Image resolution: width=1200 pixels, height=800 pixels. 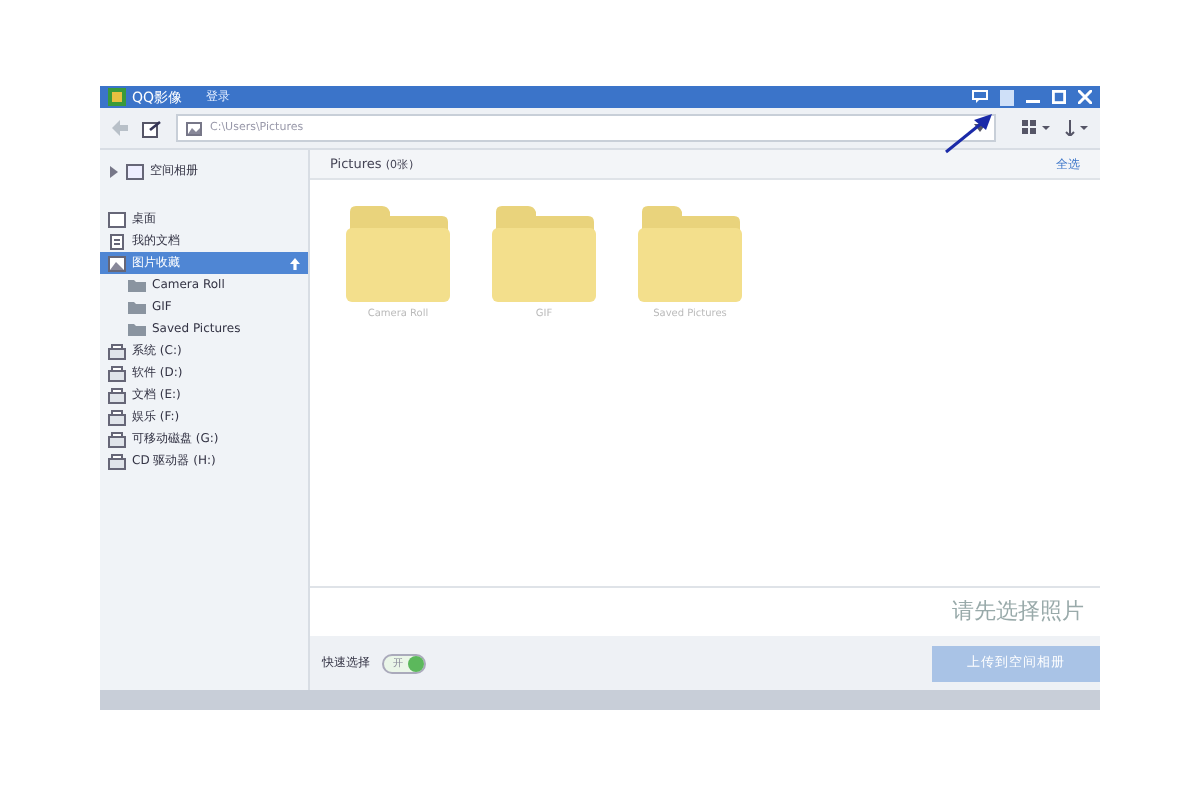 I want to click on maximize-icon, so click(x=1059, y=97).